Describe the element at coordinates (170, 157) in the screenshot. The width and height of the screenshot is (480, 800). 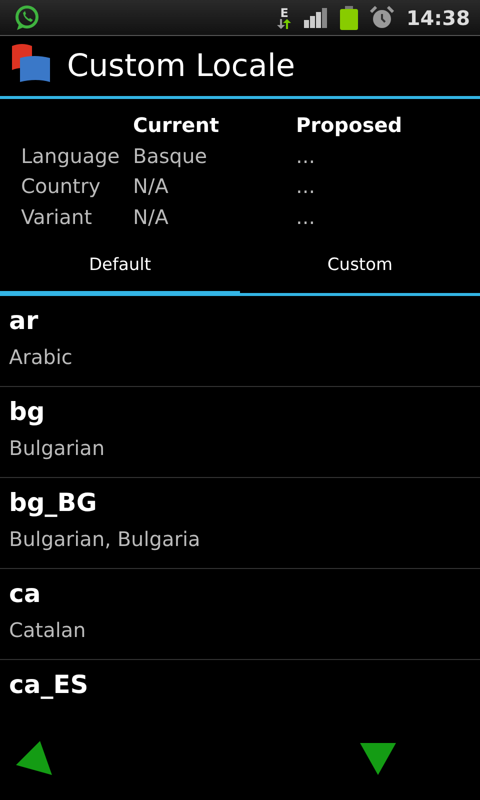
I see `current-value: Basque` at that location.